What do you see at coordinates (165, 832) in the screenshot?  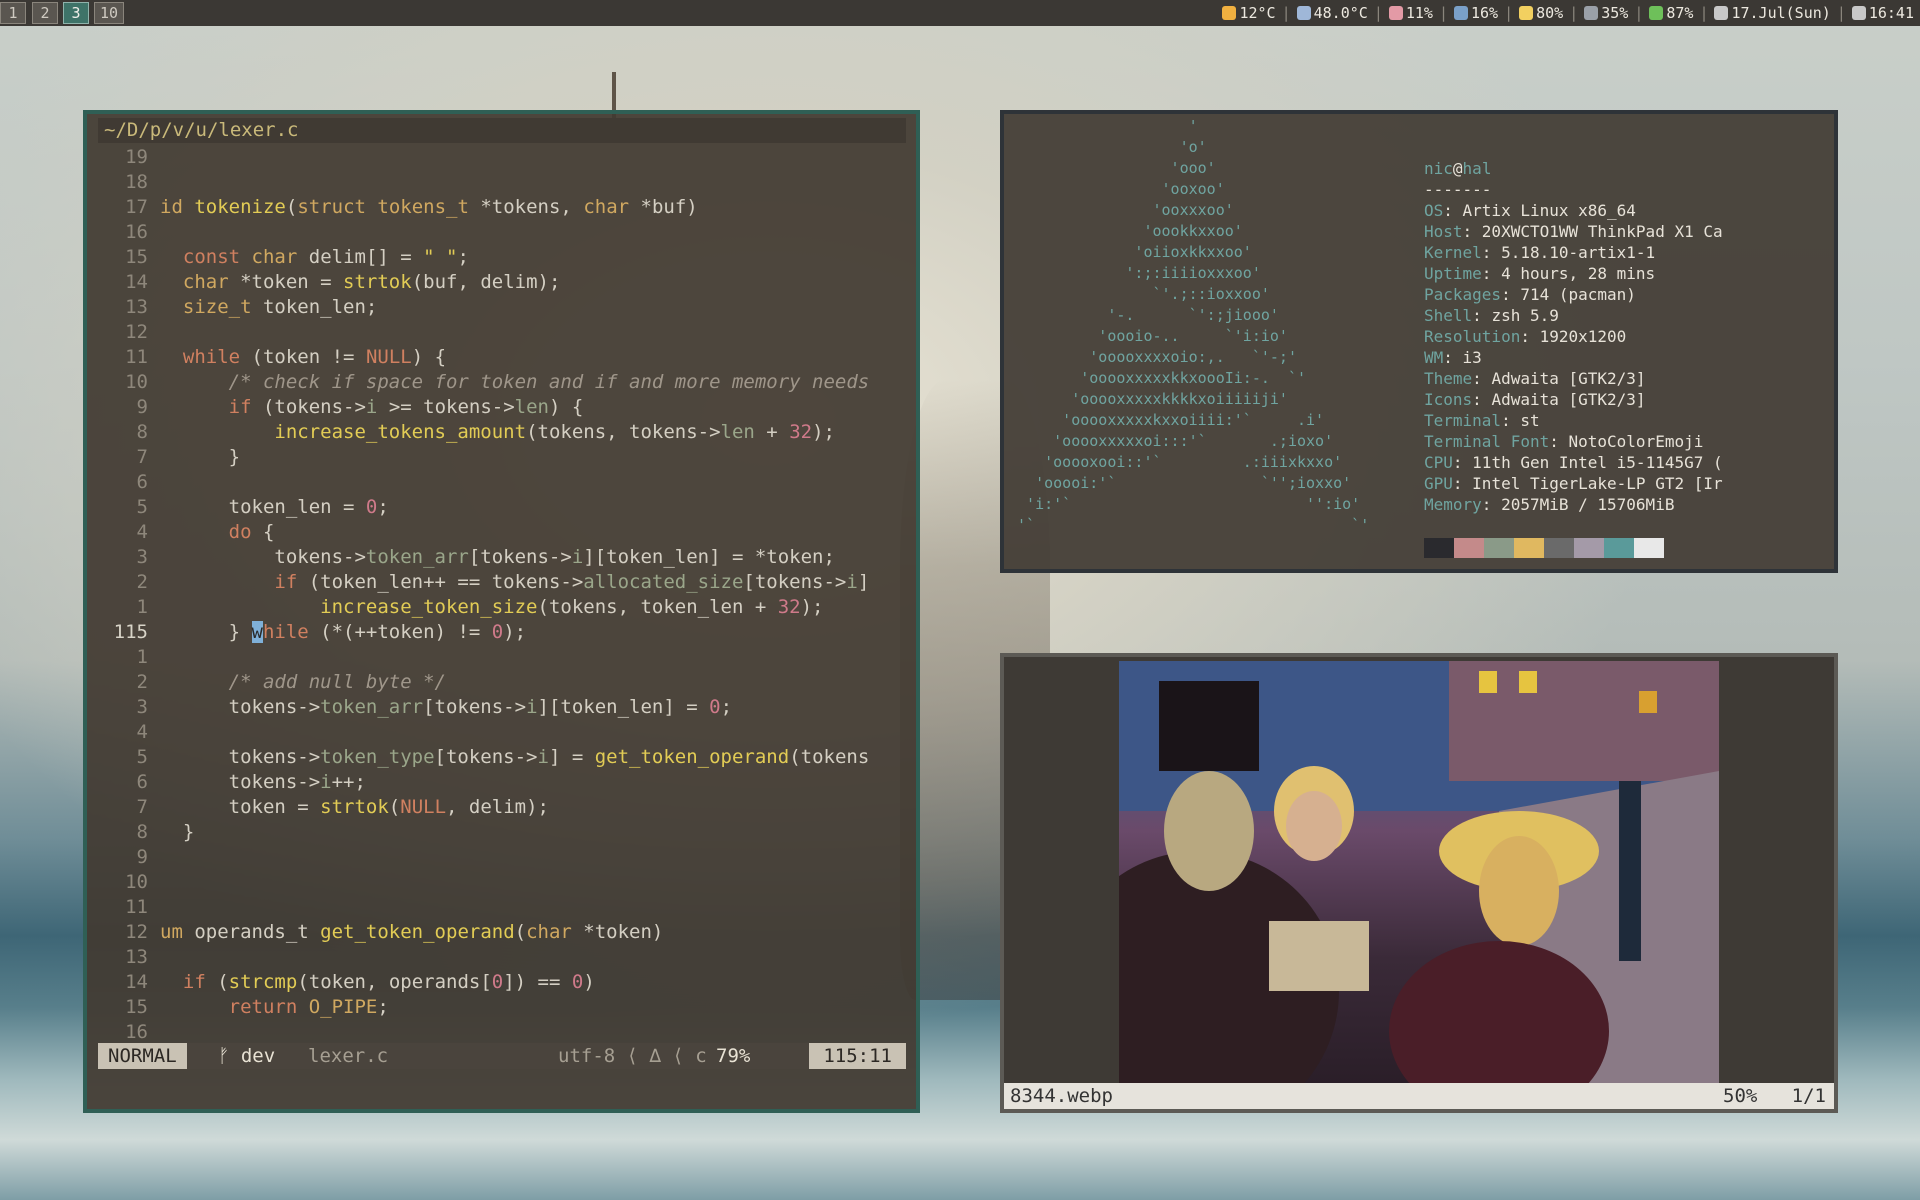 I see `code-line: 8 }` at bounding box center [165, 832].